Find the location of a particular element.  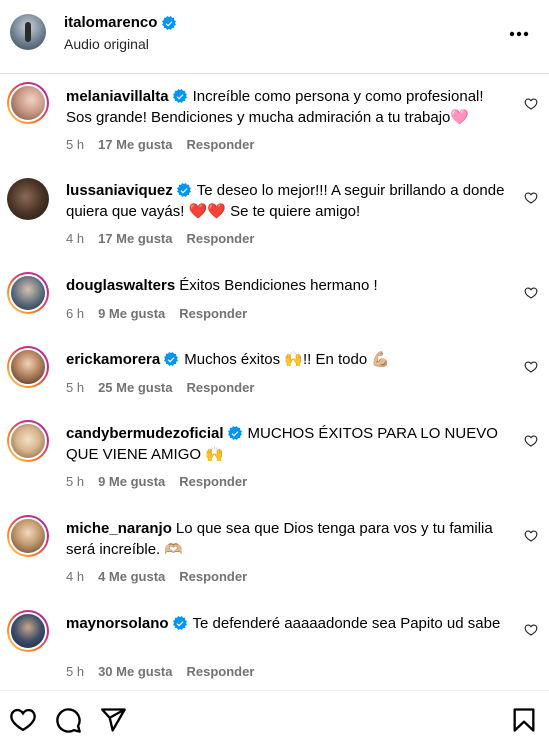

comment-meta: 5 h 17 Me gusta Responder is located at coordinates (160, 144).